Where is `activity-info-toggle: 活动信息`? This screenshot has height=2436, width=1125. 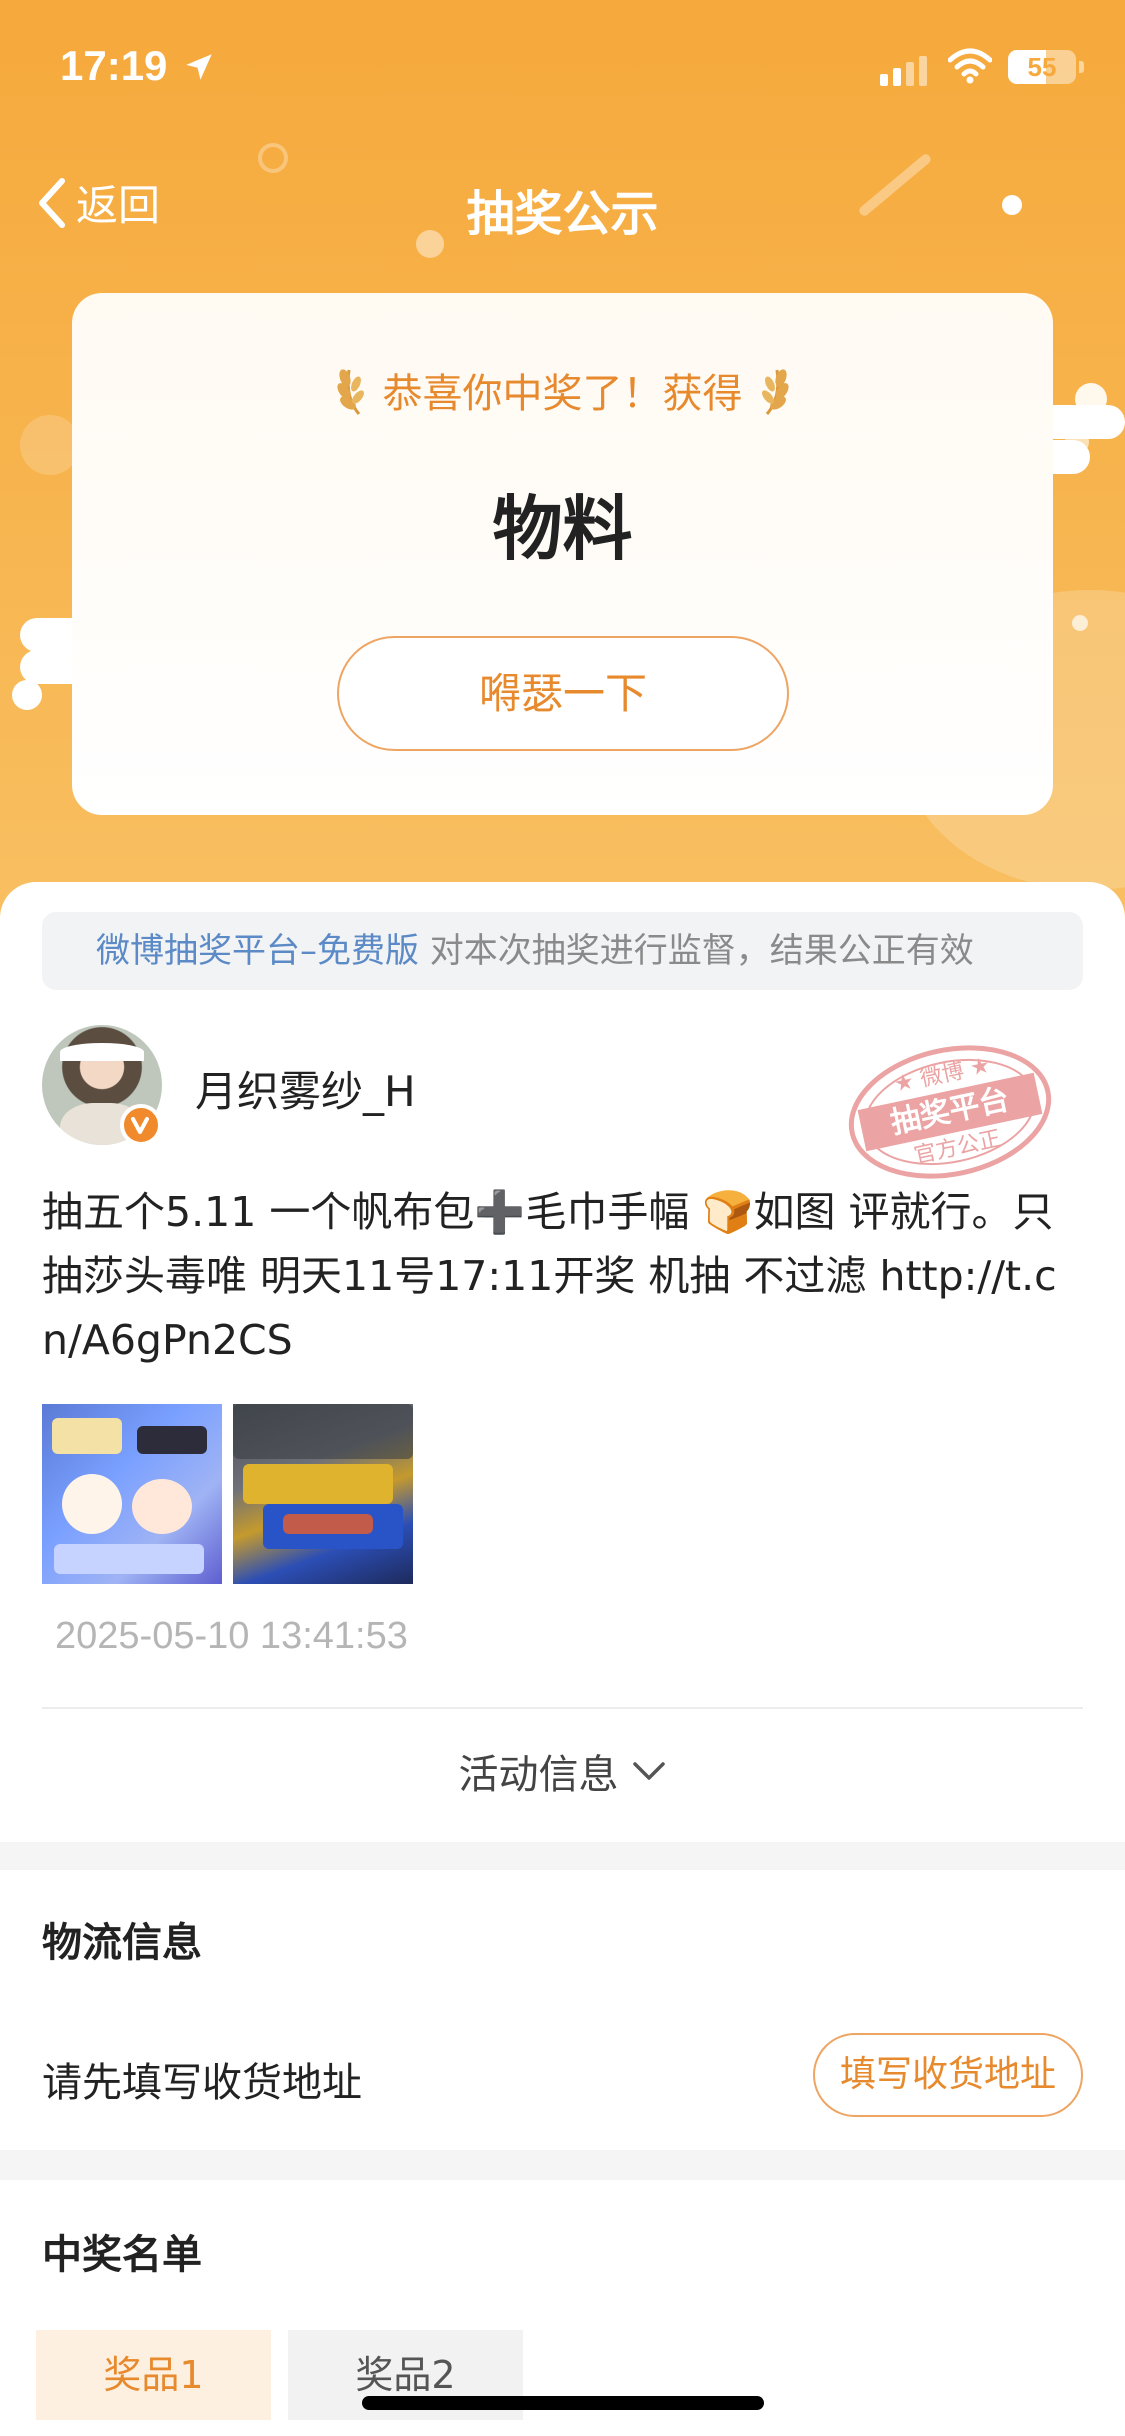 activity-info-toggle: 活动信息 is located at coordinates (562, 1771).